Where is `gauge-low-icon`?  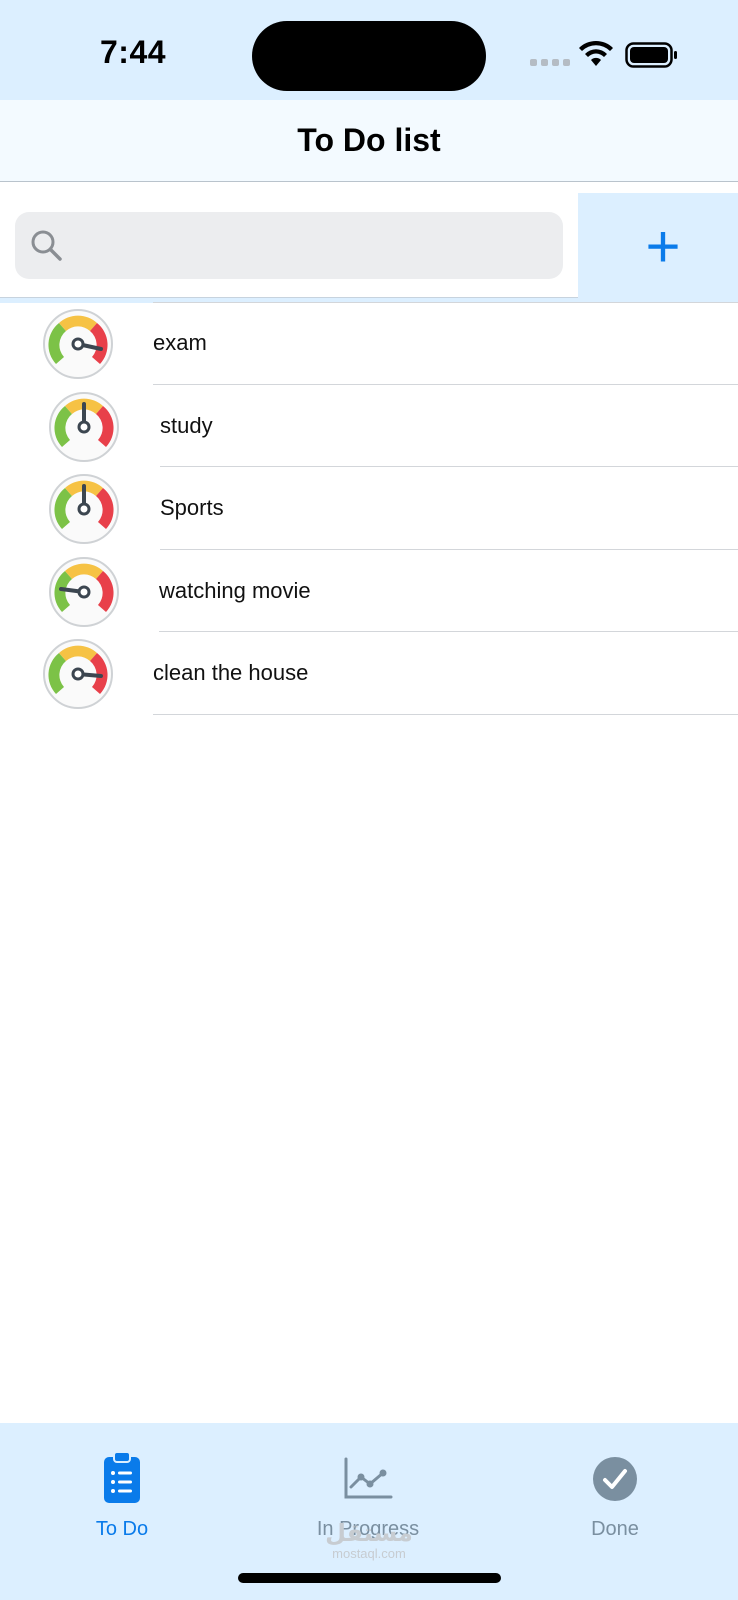 gauge-low-icon is located at coordinates (84, 591).